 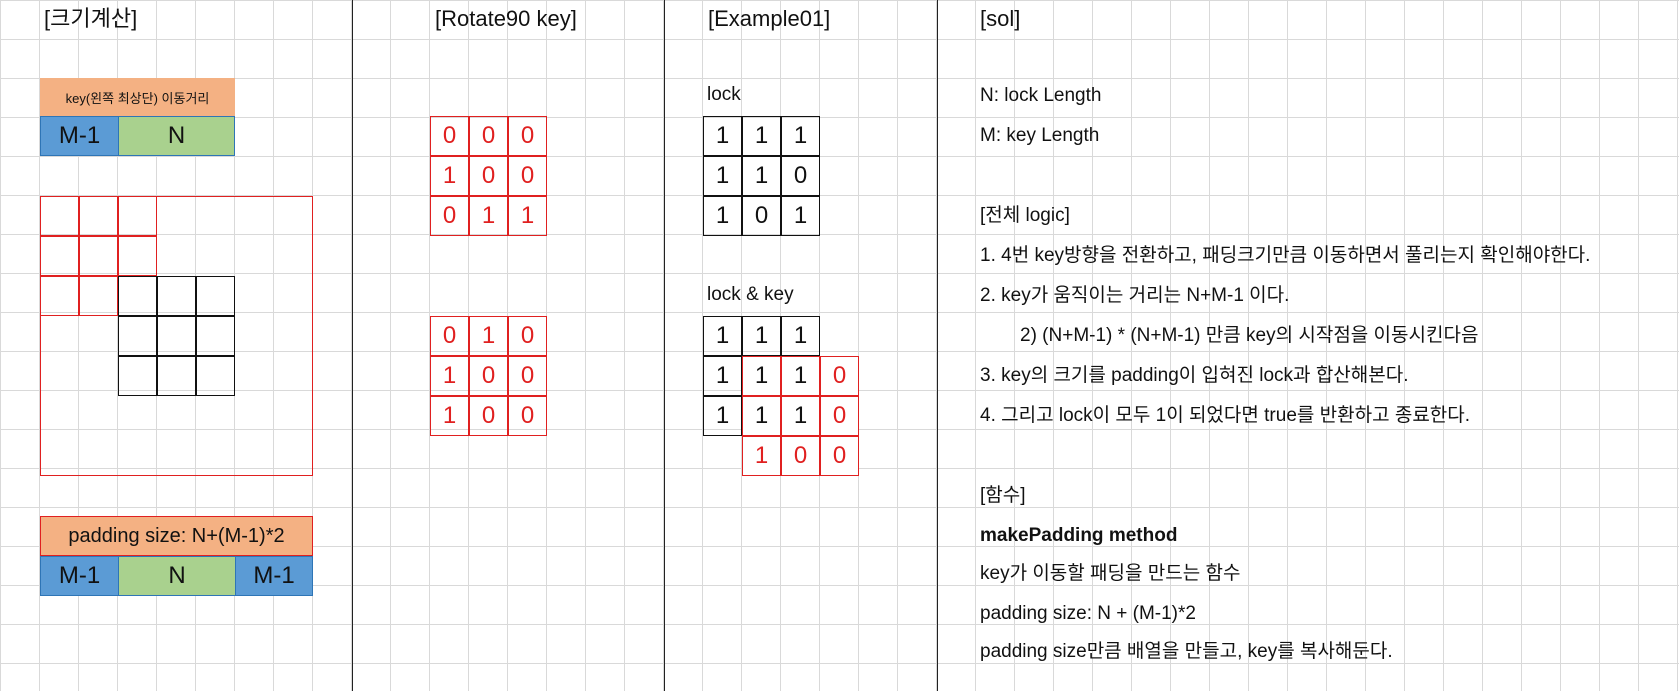 I want to click on sol-method-desc: key가 이동할 패딩을 만드는 함수, so click(x=1110, y=573).